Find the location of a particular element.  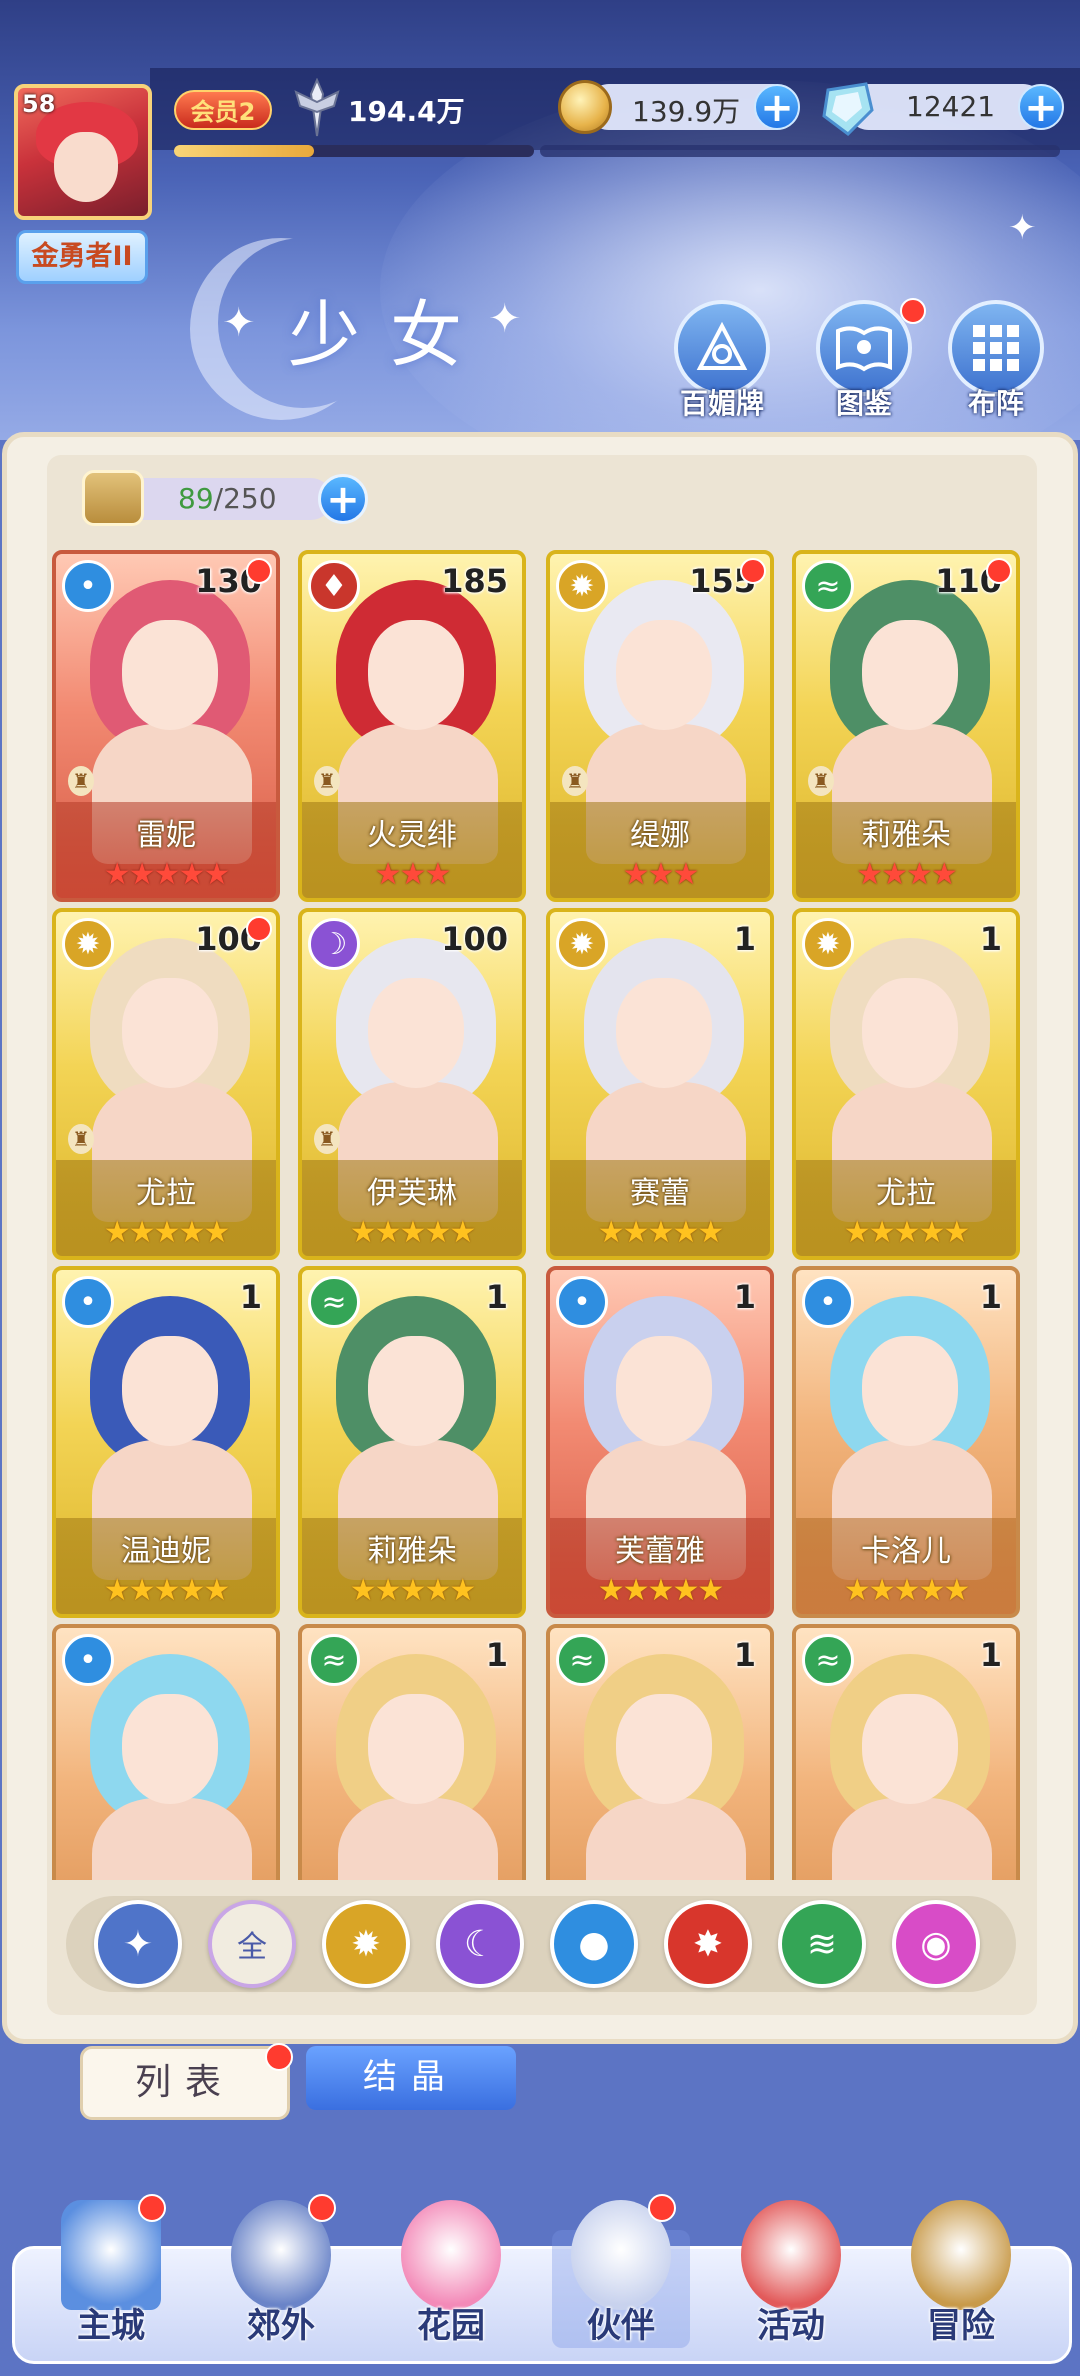

nav-portal: 郊外 is located at coordinates (281, 2280).